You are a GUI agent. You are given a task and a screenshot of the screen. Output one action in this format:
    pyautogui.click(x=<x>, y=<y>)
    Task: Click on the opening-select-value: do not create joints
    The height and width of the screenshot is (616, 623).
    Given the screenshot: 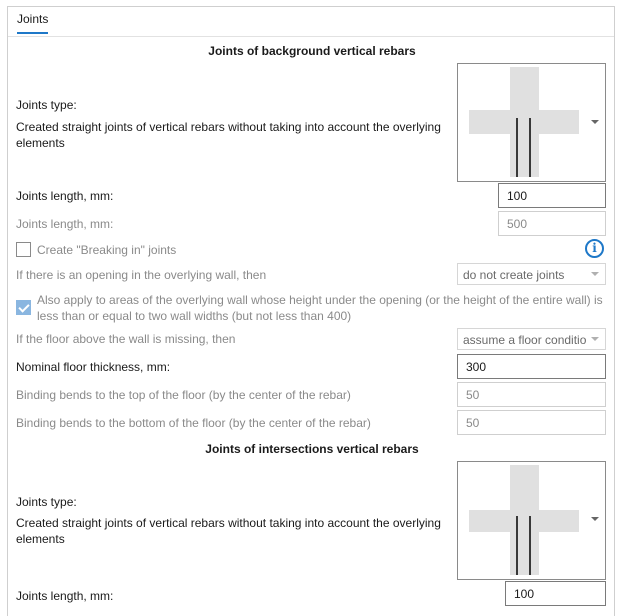 What is the action you would take?
    pyautogui.click(x=514, y=275)
    